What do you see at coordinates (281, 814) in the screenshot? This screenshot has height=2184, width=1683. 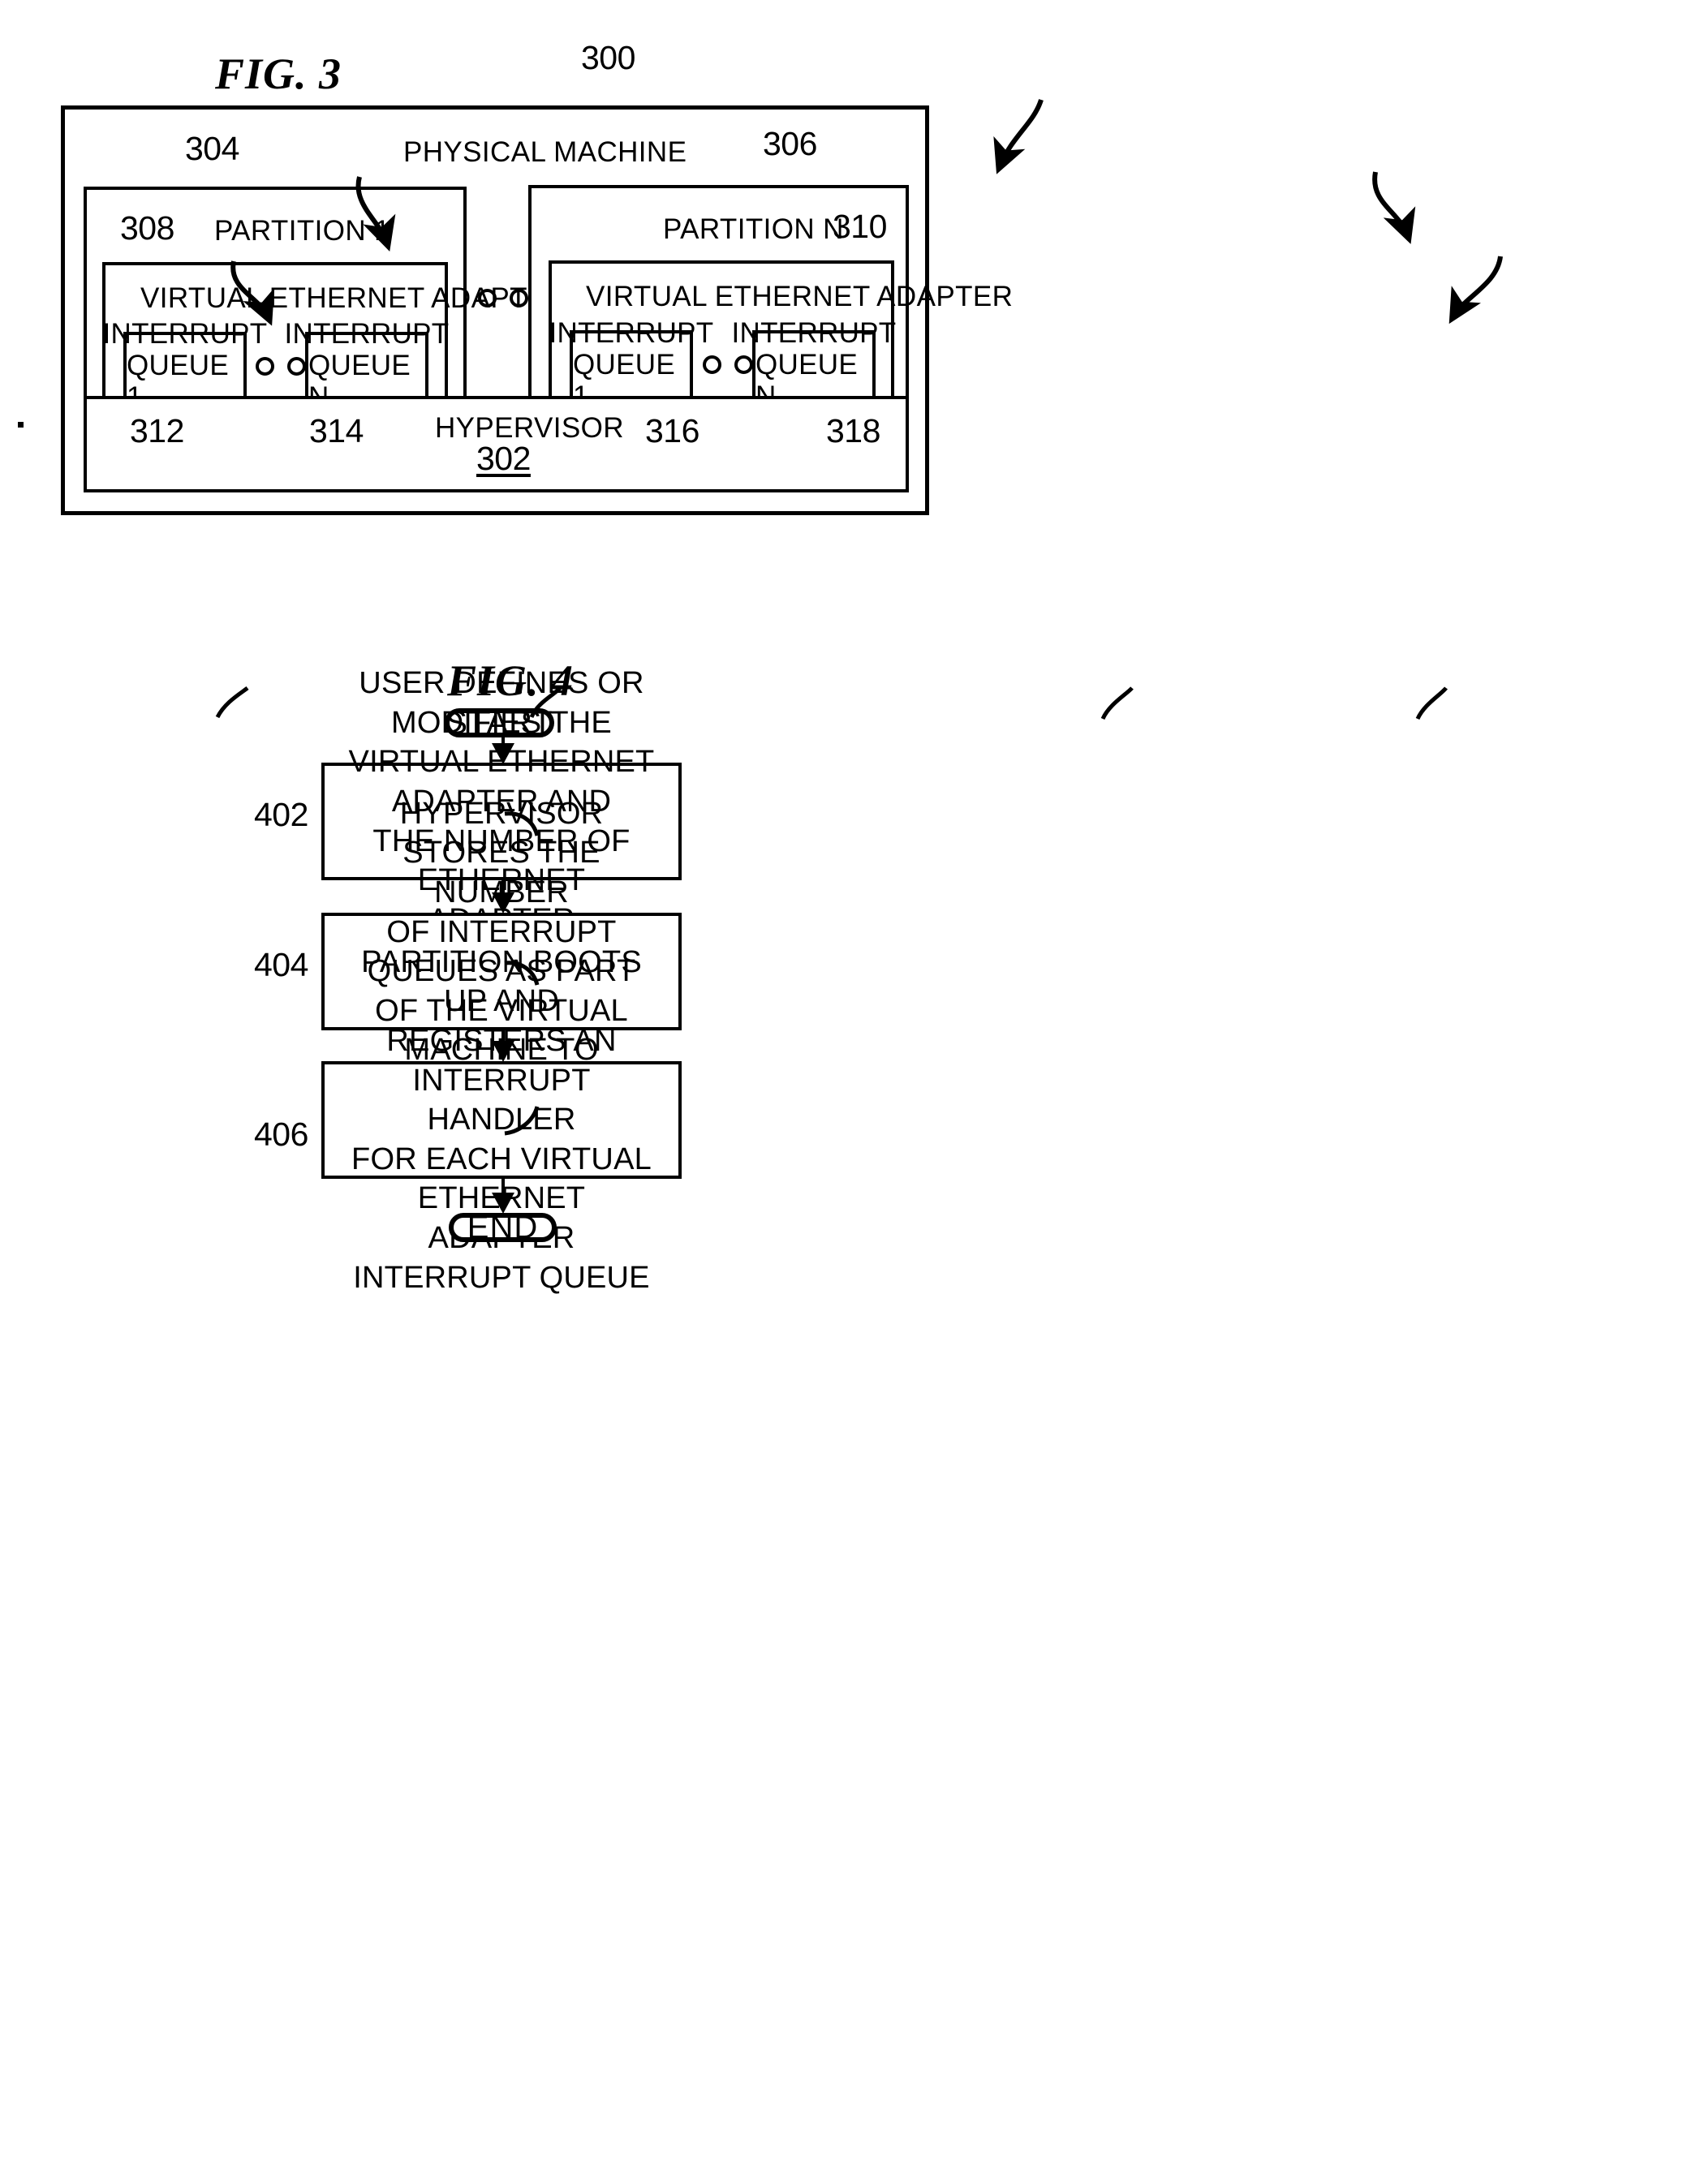 I see `ref-402-label: 402` at bounding box center [281, 814].